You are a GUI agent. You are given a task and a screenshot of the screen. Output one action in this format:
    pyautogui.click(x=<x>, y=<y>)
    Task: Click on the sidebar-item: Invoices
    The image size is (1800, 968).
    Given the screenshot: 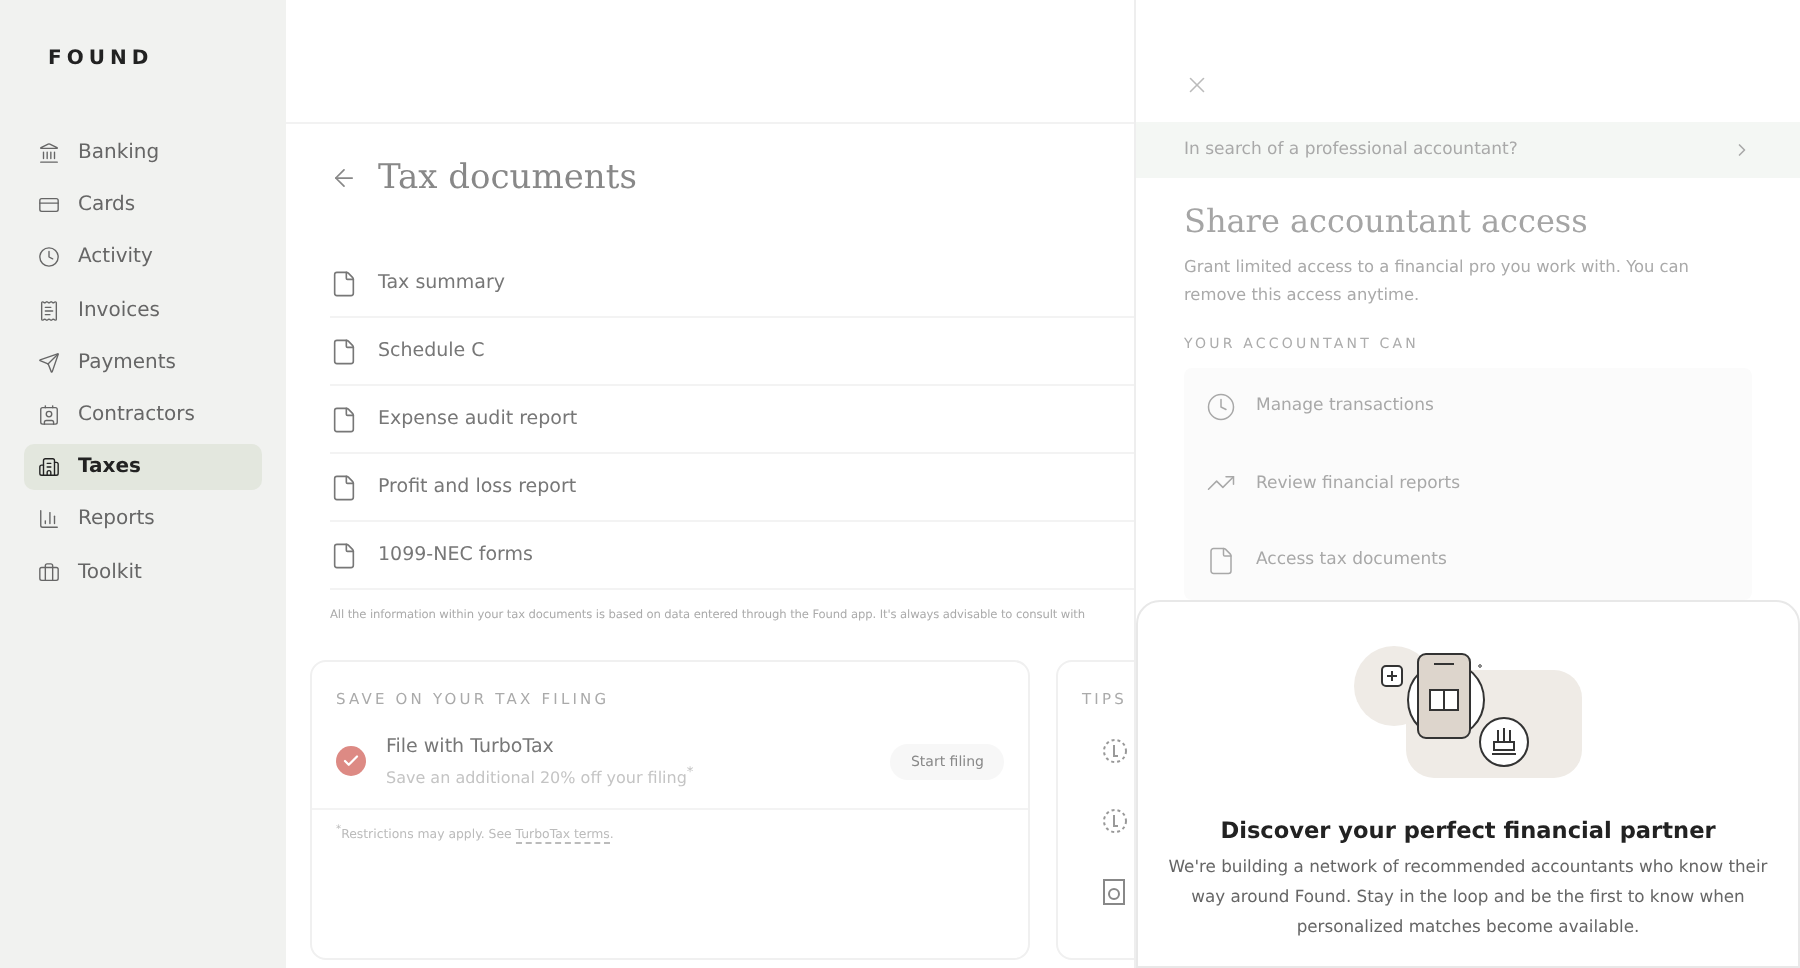 What is the action you would take?
    pyautogui.click(x=143, y=310)
    